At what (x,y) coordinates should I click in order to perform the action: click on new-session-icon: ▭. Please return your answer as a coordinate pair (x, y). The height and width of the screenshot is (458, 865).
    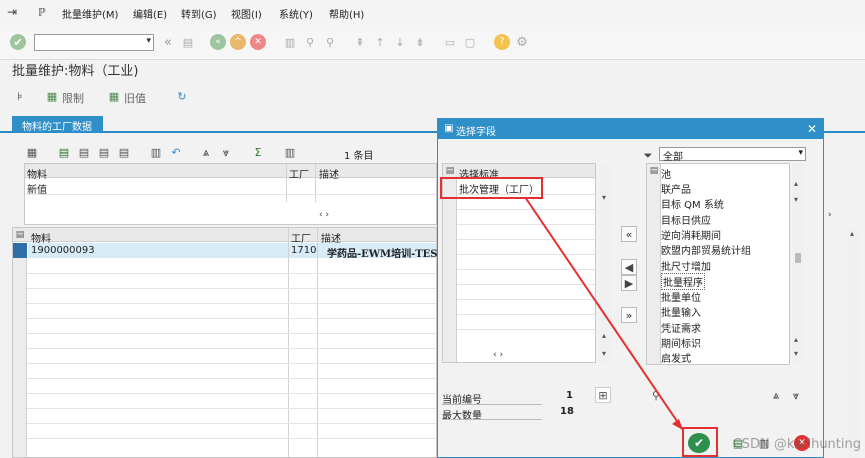
    Looking at the image, I should click on (450, 42).